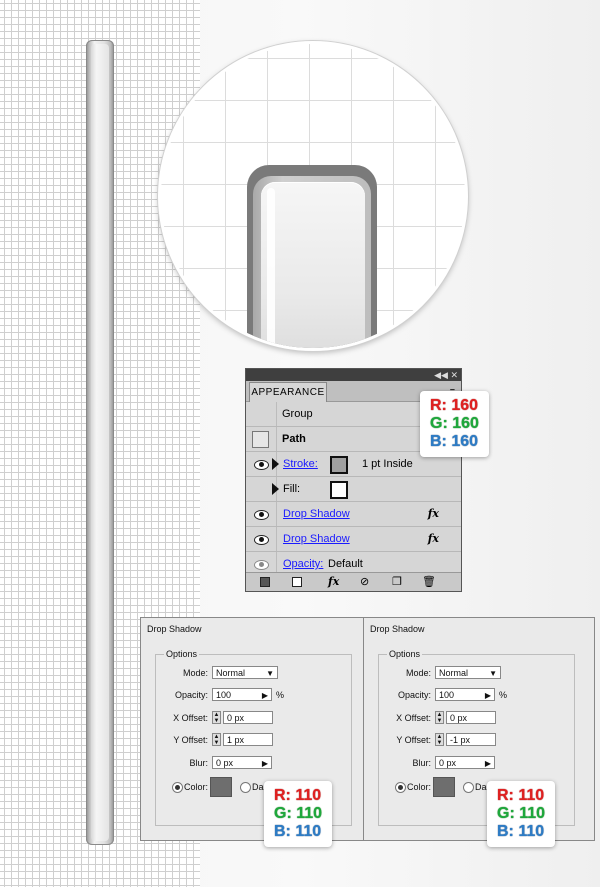 The height and width of the screenshot is (887, 600). I want to click on panel-bottom-toolbar: fx ⊘ ❐ 🗑, so click(353, 581).